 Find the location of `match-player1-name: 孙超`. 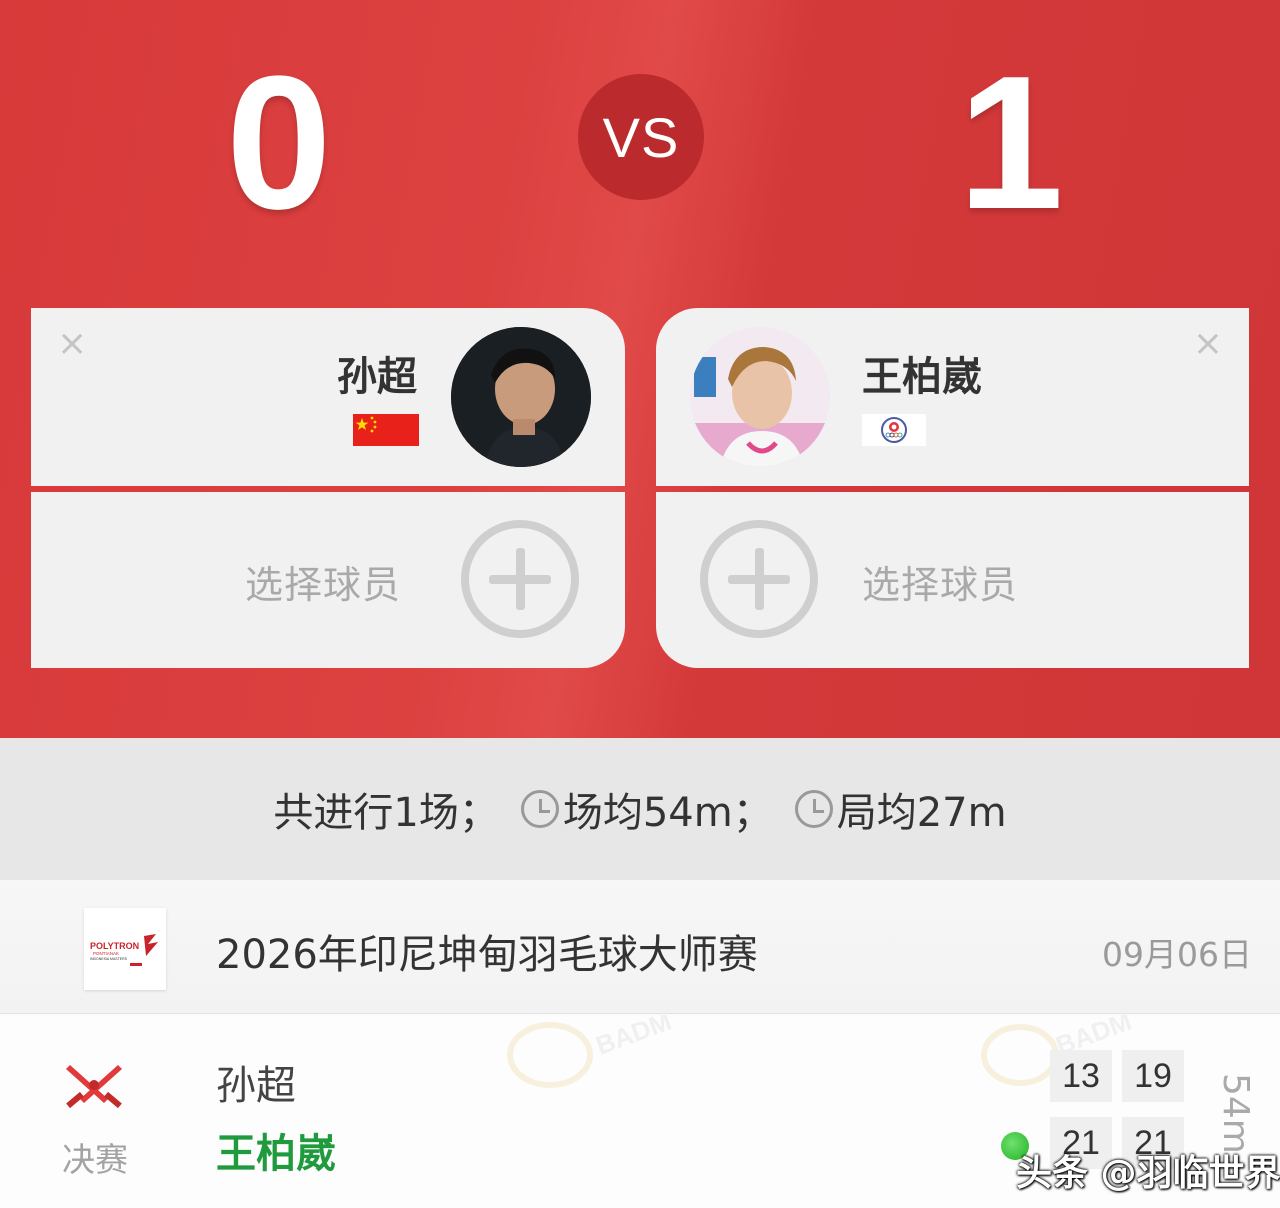

match-player1-name: 孙超 is located at coordinates (256, 1086).